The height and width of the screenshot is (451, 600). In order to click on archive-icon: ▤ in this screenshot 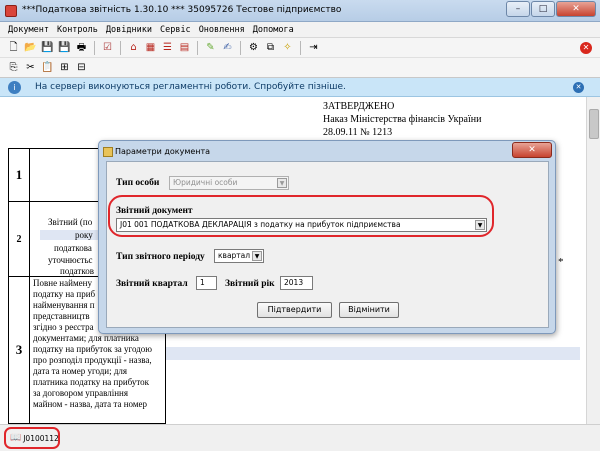, I will do `click(184, 47)`.